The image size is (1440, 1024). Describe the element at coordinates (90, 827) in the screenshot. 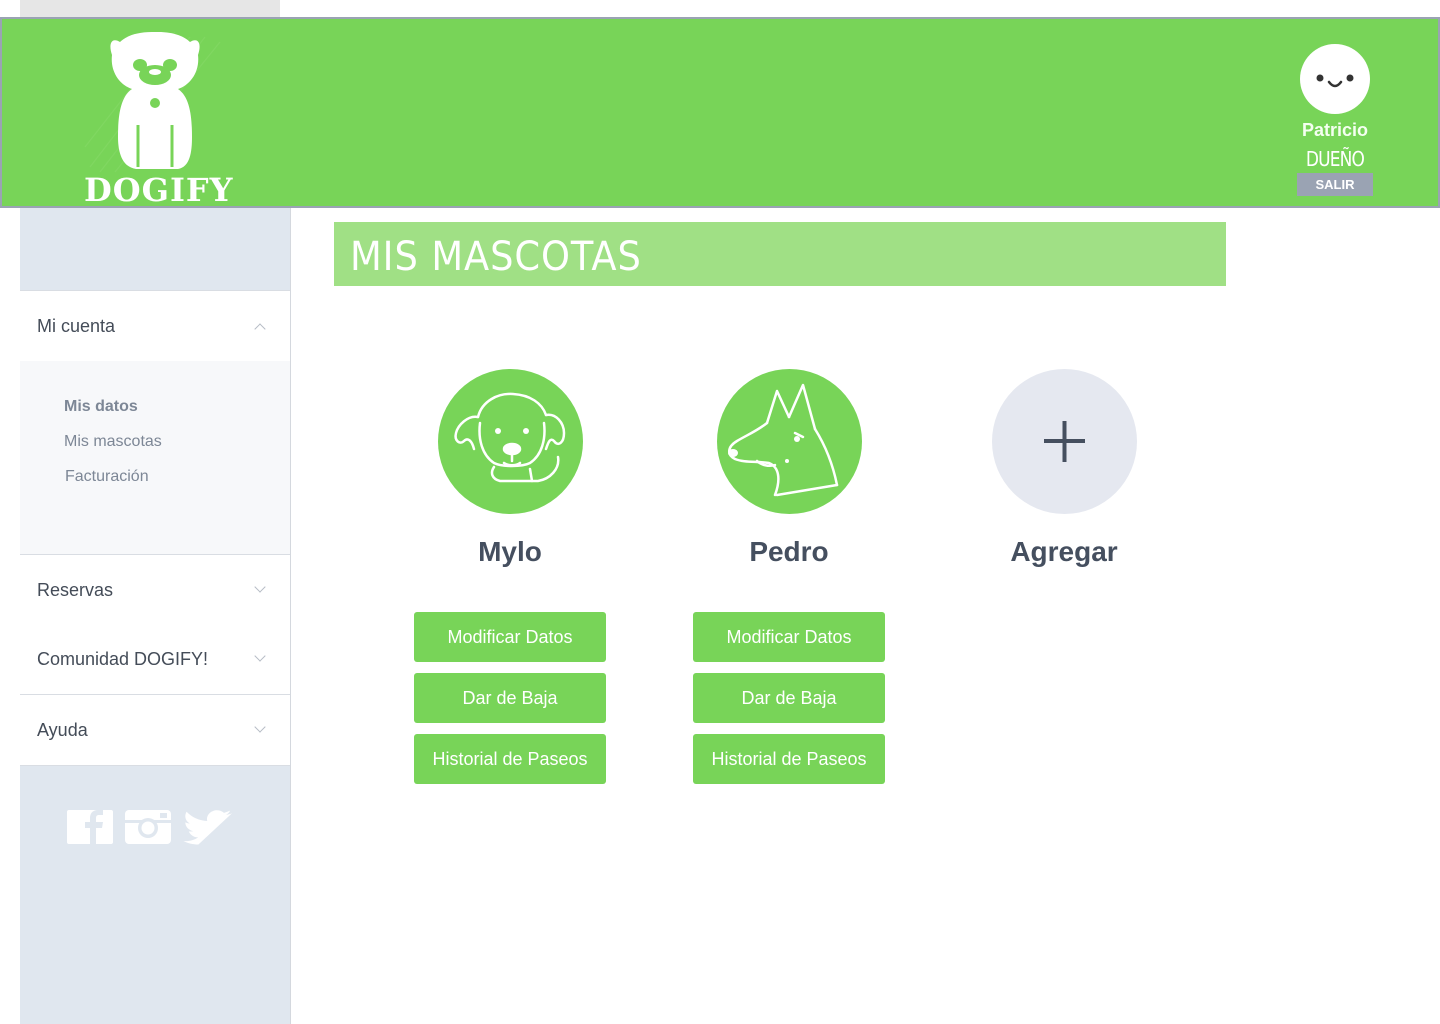

I see `facebook-icon` at that location.